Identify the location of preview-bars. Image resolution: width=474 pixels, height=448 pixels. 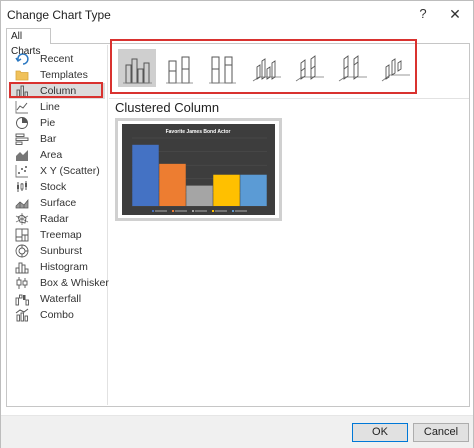
(199, 175).